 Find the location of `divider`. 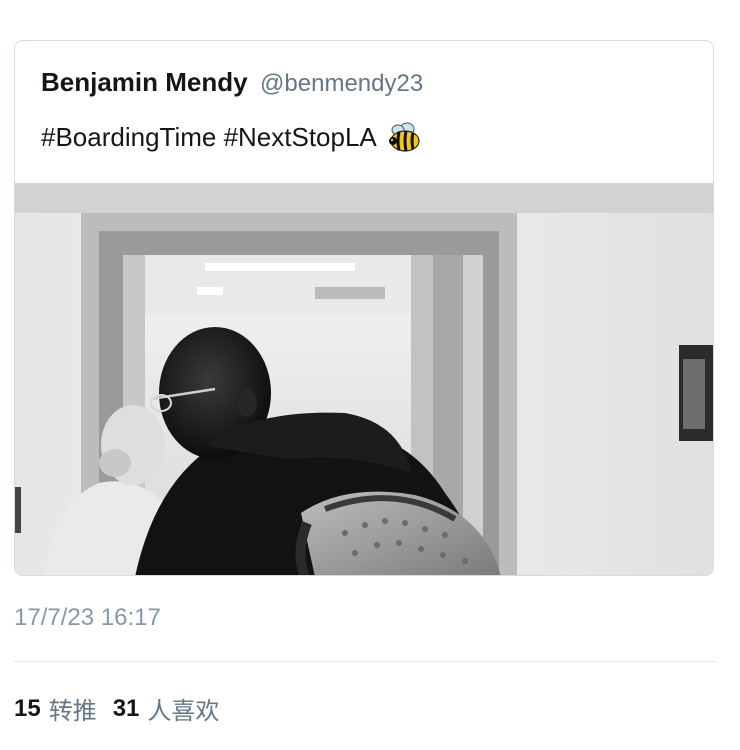

divider is located at coordinates (365, 661).